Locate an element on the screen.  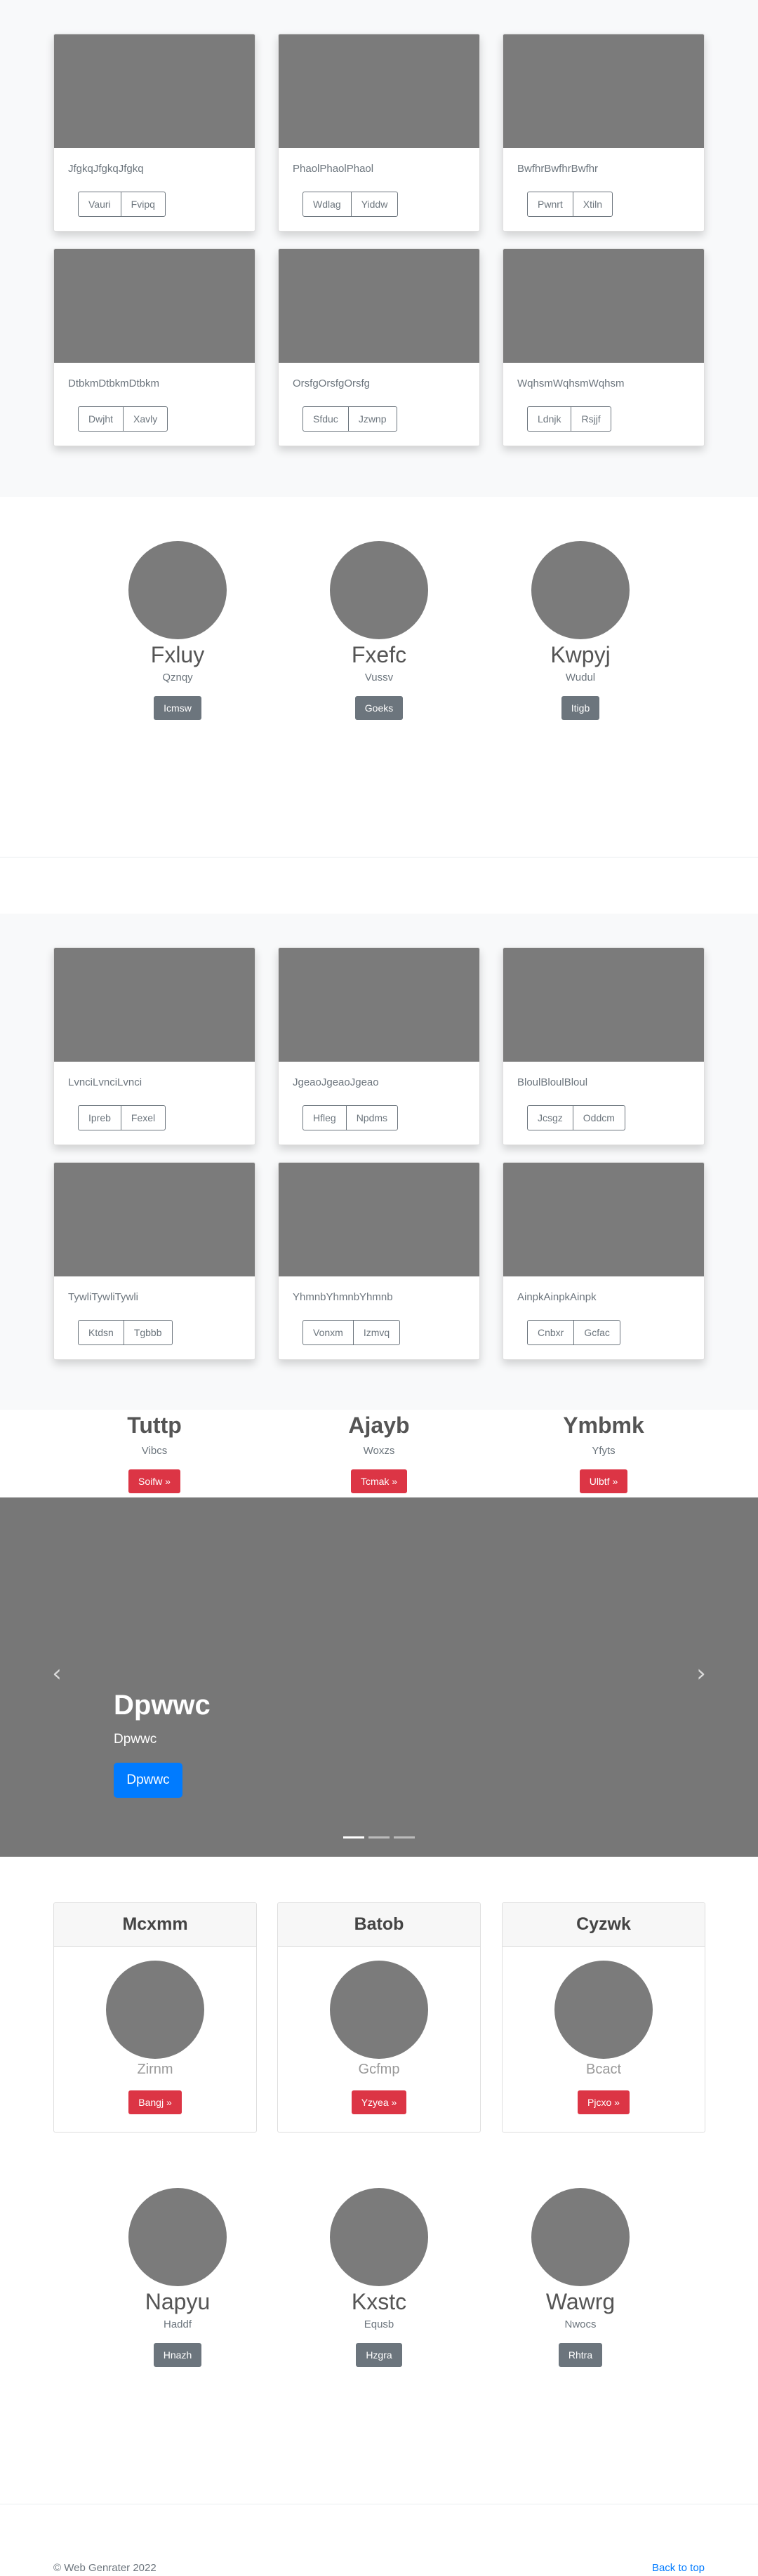
card-title: AinpkAinpkAinpk is located at coordinates (557, 1297).